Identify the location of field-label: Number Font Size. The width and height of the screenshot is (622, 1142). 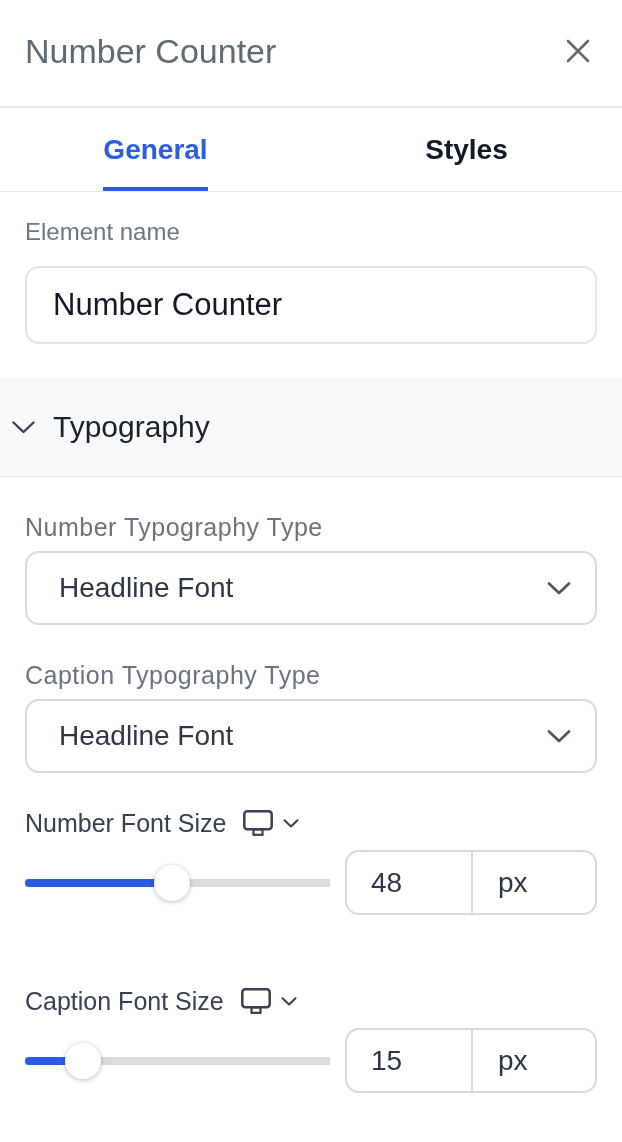
(126, 823).